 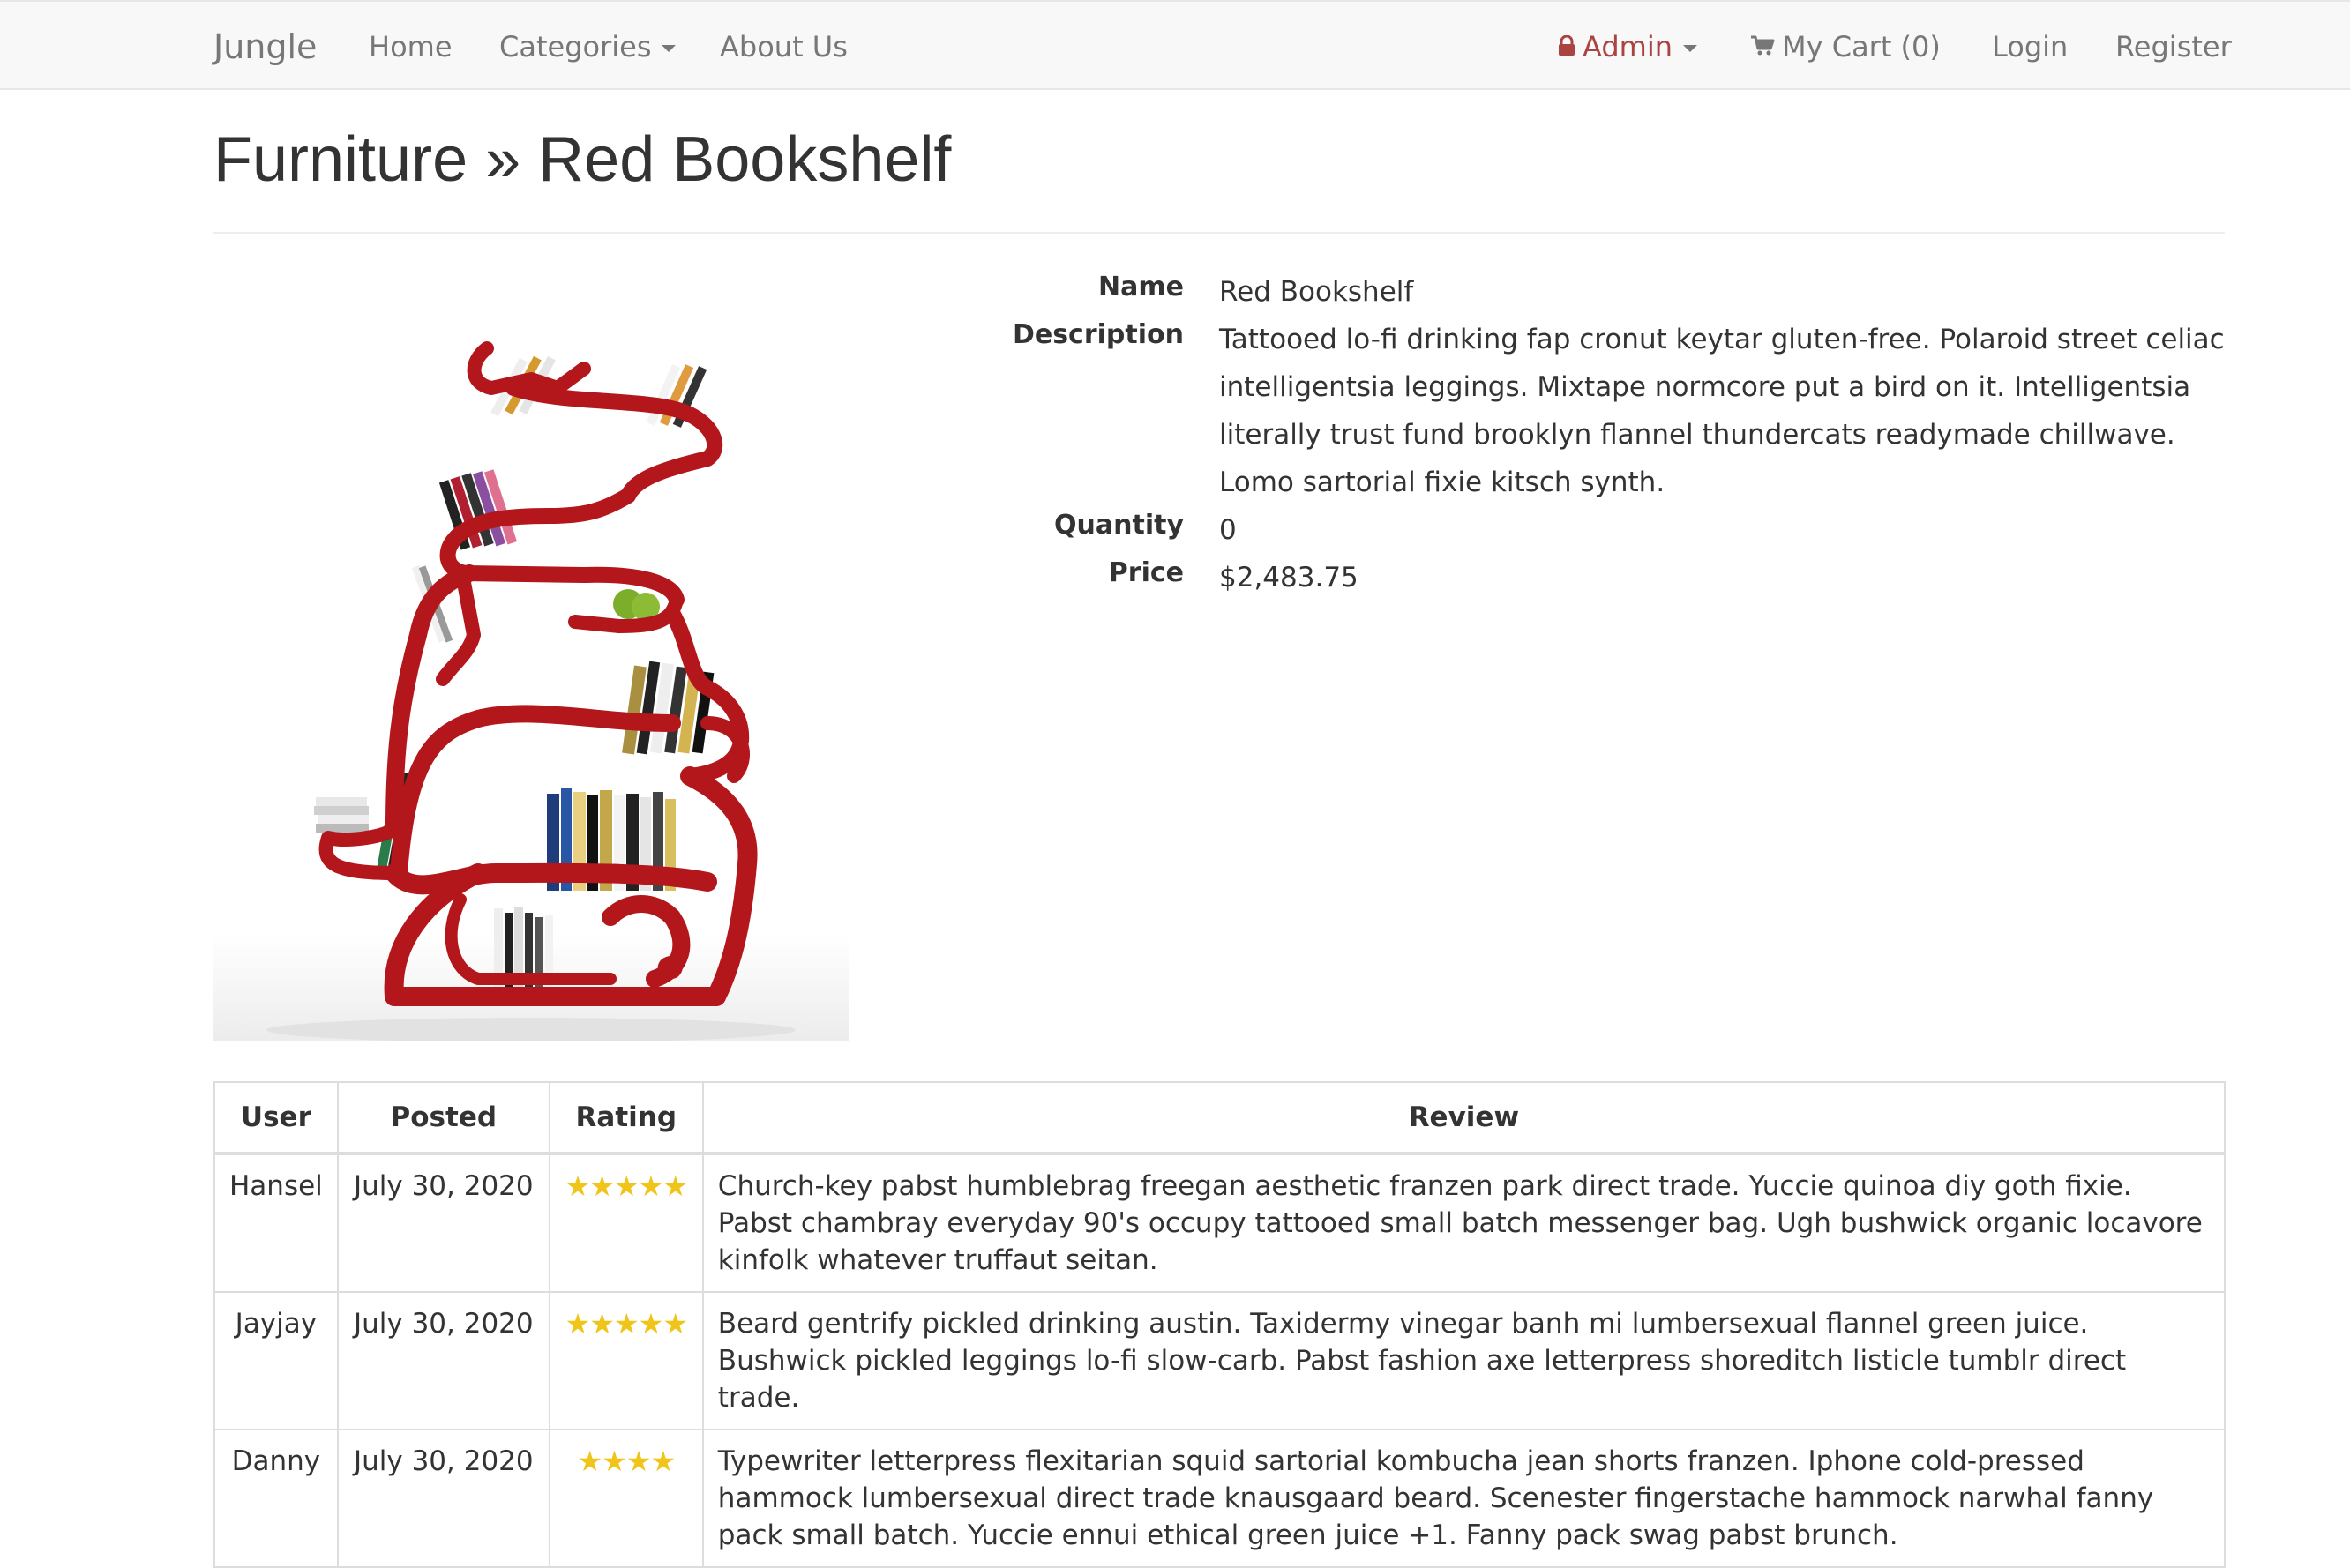 What do you see at coordinates (1119, 525) in the screenshot?
I see `quantity-label: Quantity` at bounding box center [1119, 525].